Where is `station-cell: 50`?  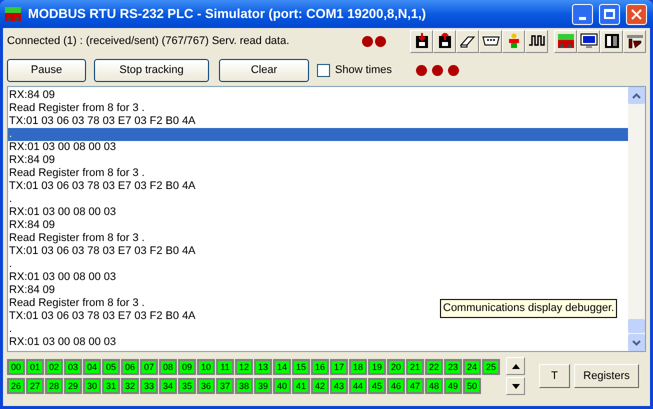 station-cell: 50 is located at coordinates (472, 386).